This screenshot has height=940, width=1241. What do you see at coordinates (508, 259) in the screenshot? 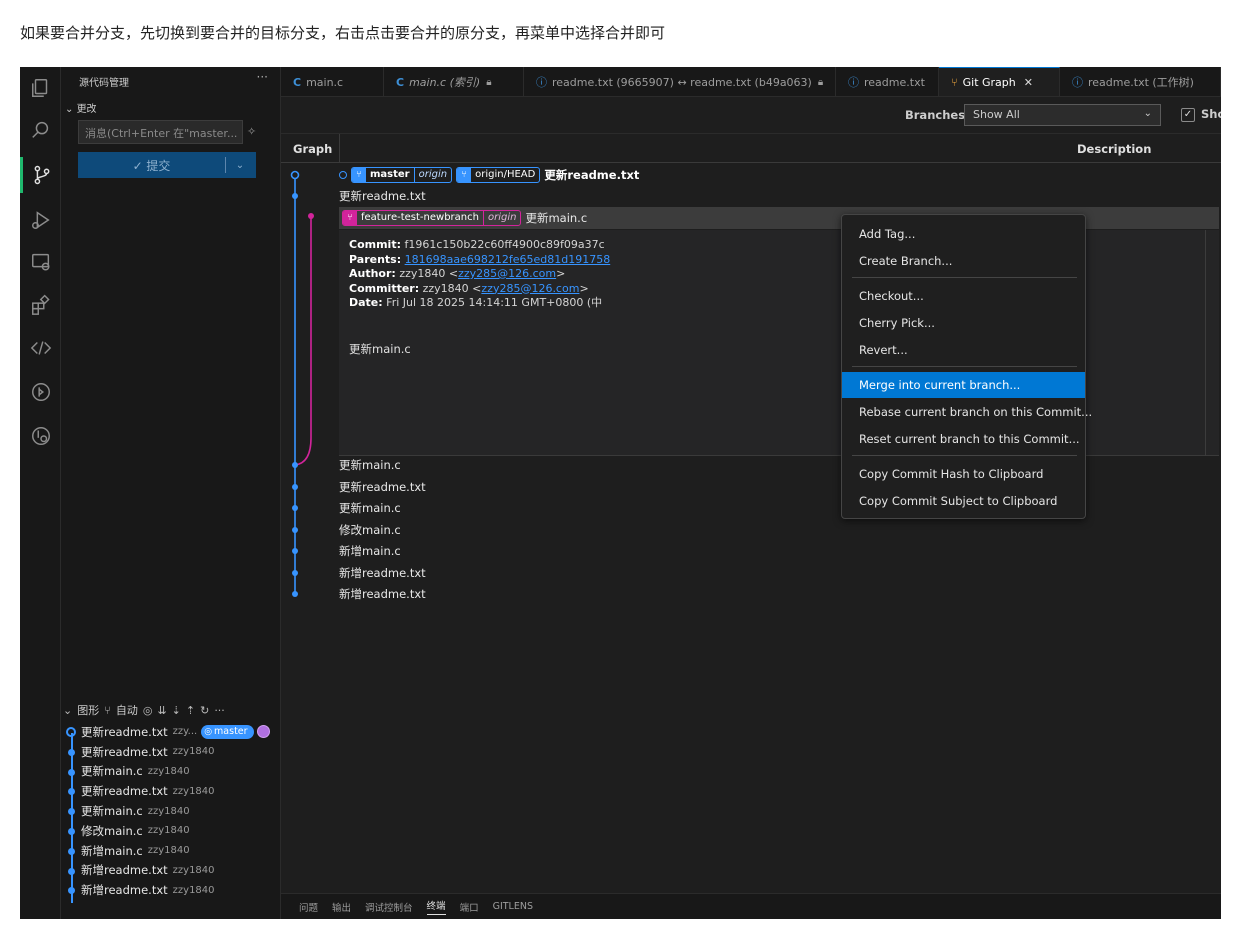
I see `parent-hash-link: 181698aae698212fe65ed81d191758` at bounding box center [508, 259].